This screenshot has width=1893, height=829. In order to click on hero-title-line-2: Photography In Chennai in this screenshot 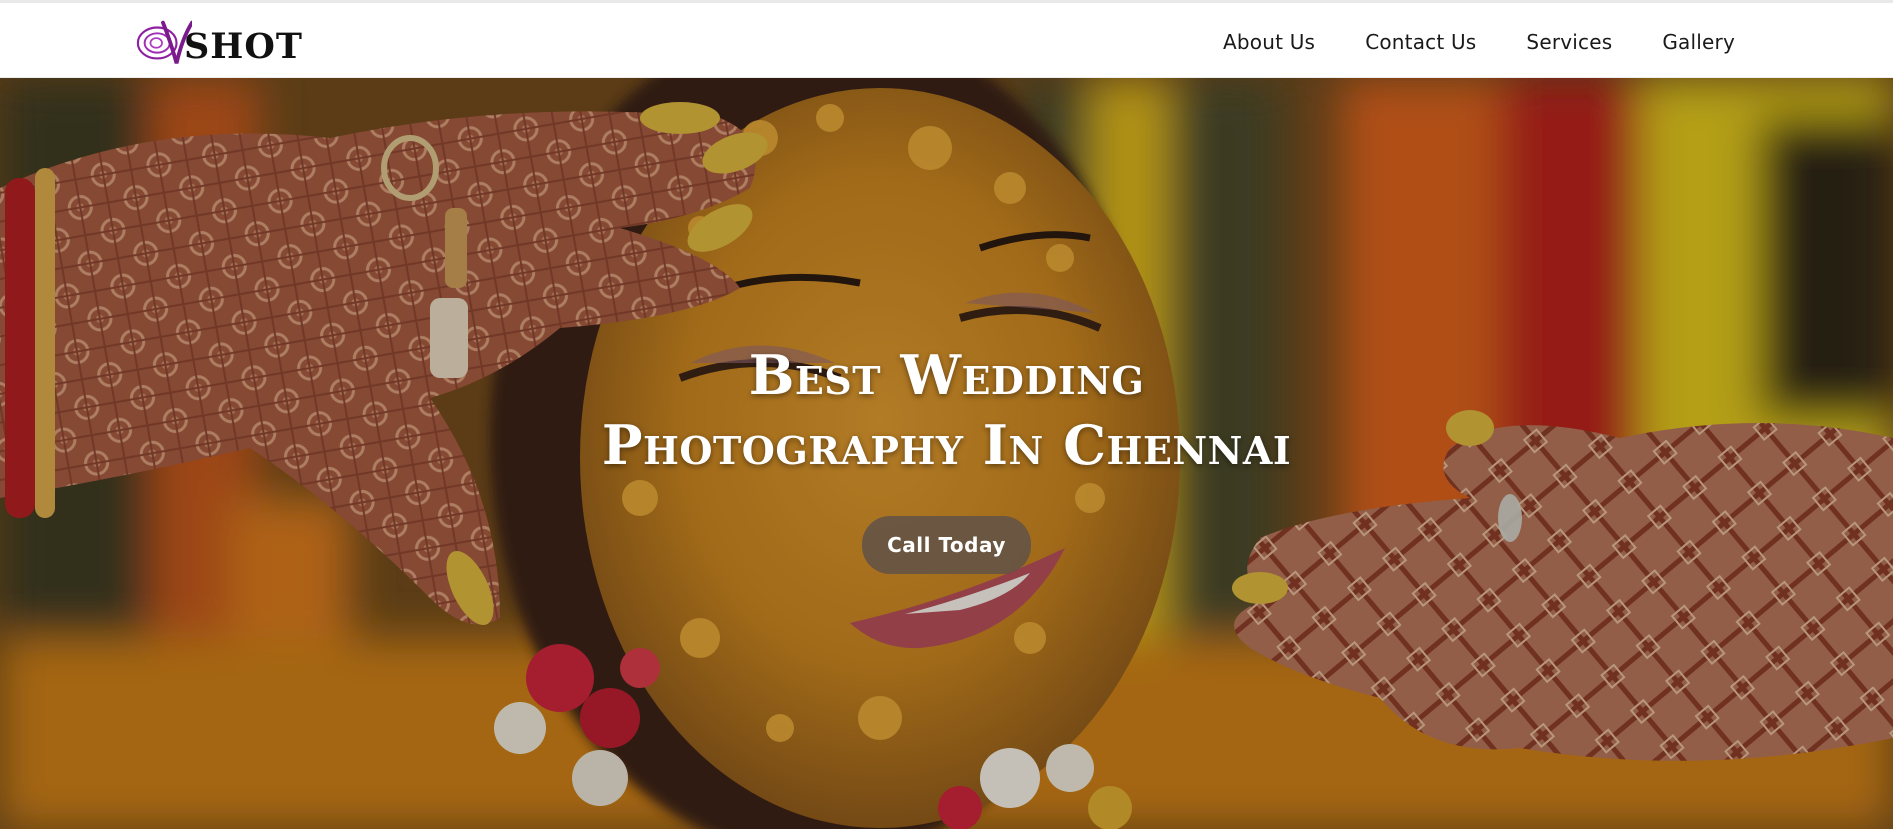, I will do `click(946, 445)`.